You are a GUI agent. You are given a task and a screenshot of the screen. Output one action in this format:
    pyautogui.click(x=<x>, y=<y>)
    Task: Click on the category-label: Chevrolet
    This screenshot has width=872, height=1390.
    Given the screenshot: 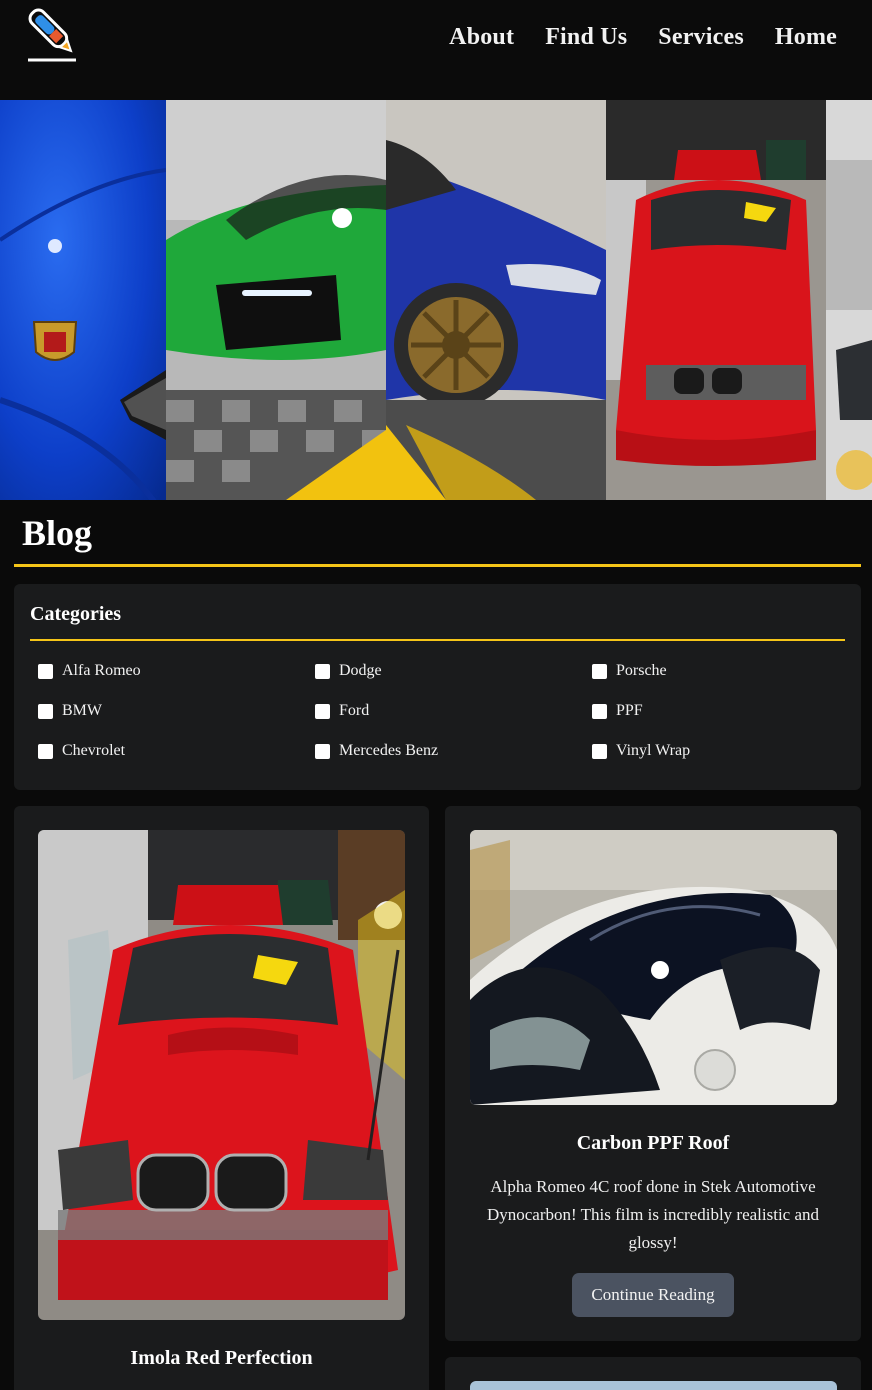 What is the action you would take?
    pyautogui.click(x=94, y=750)
    